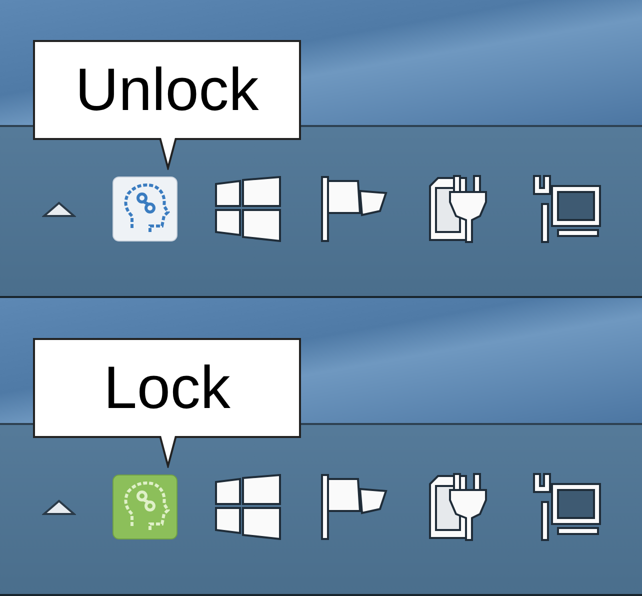 The height and width of the screenshot is (596, 642). Describe the element at coordinates (167, 90) in the screenshot. I see `tooltip: Unlock` at that location.